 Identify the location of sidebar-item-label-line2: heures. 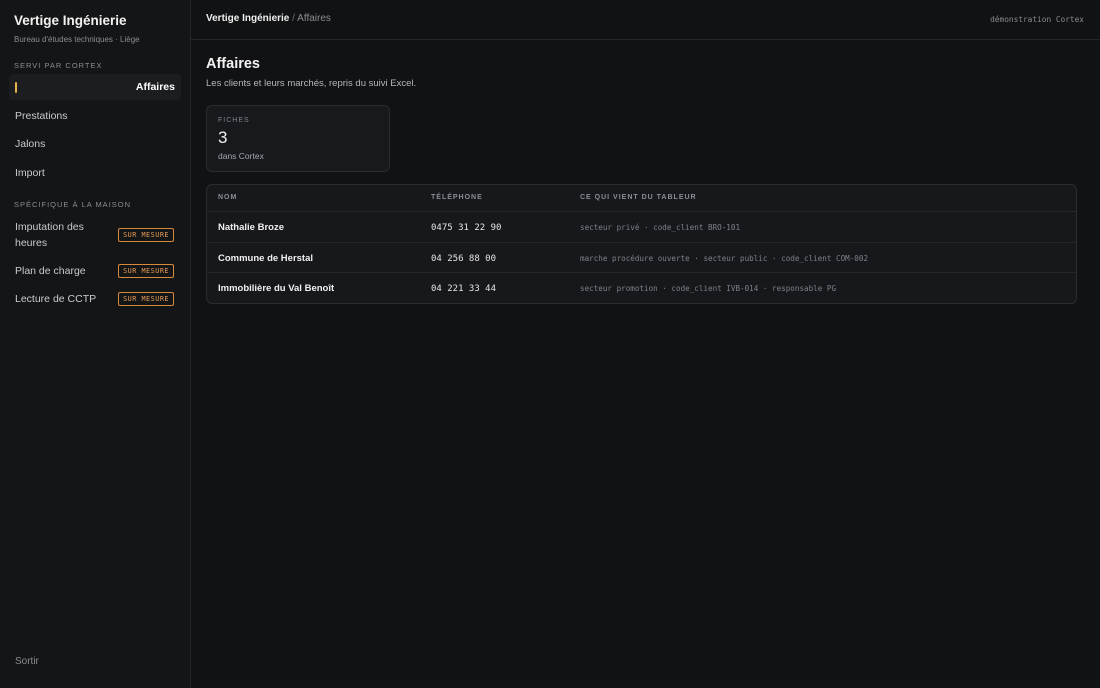
(31, 243).